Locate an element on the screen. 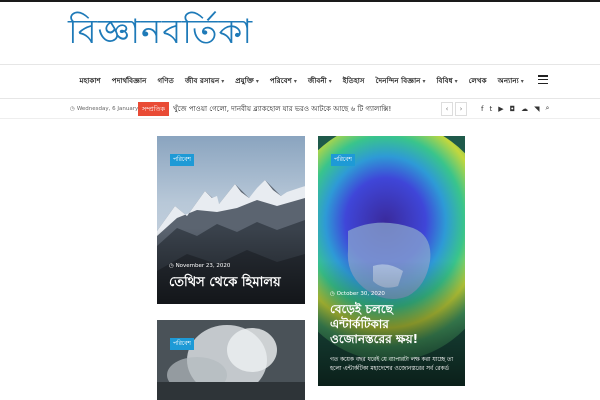 The height and width of the screenshot is (400, 600). nav-item: লেখক is located at coordinates (477, 82).